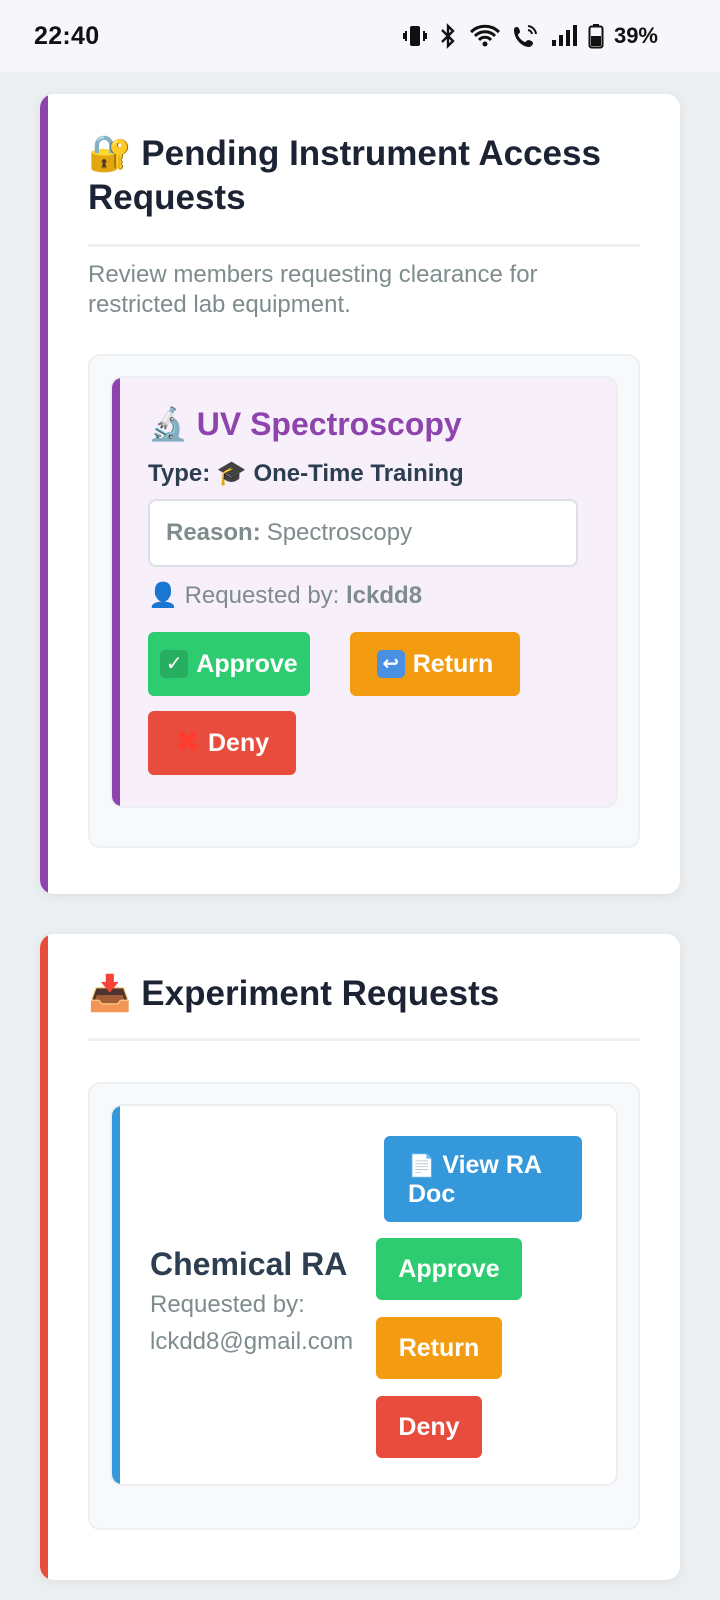  Describe the element at coordinates (340, 473) in the screenshot. I see `type-value: 🎓 One-Time Training` at that location.